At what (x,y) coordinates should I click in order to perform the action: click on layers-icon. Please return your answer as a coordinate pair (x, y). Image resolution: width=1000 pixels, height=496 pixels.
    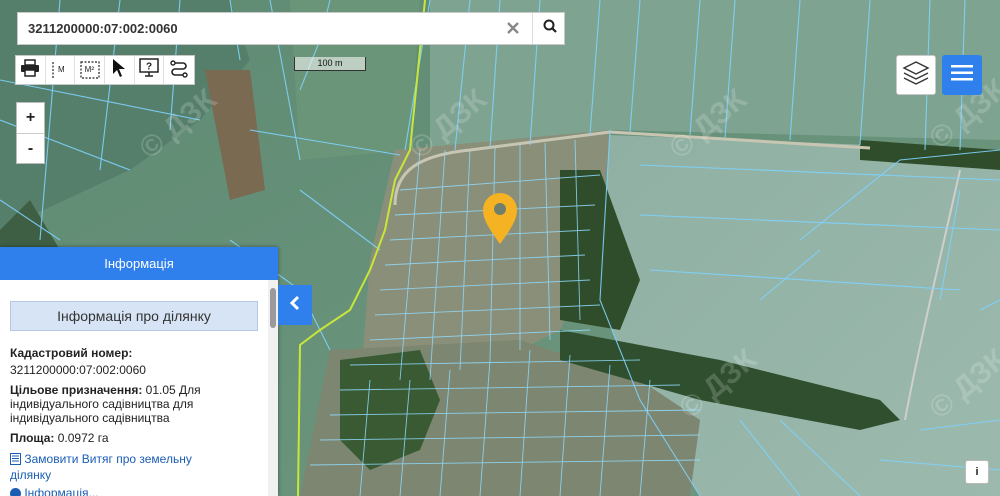
    Looking at the image, I should click on (916, 75).